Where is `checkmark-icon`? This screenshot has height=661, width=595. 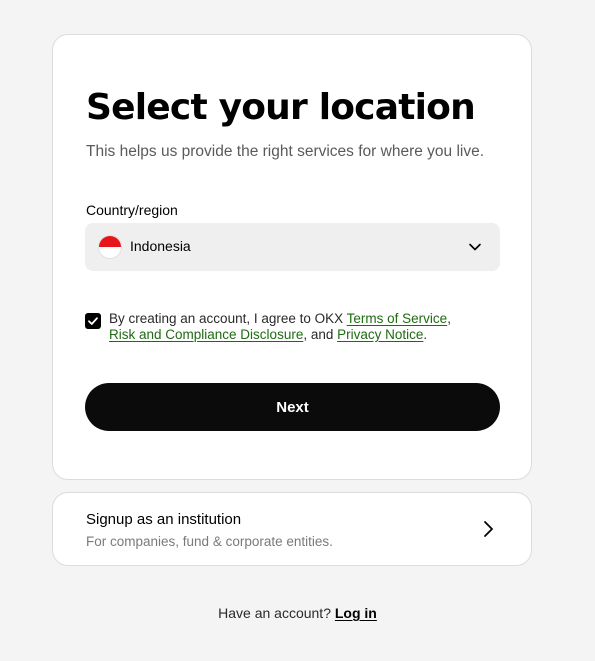 checkmark-icon is located at coordinates (93, 321).